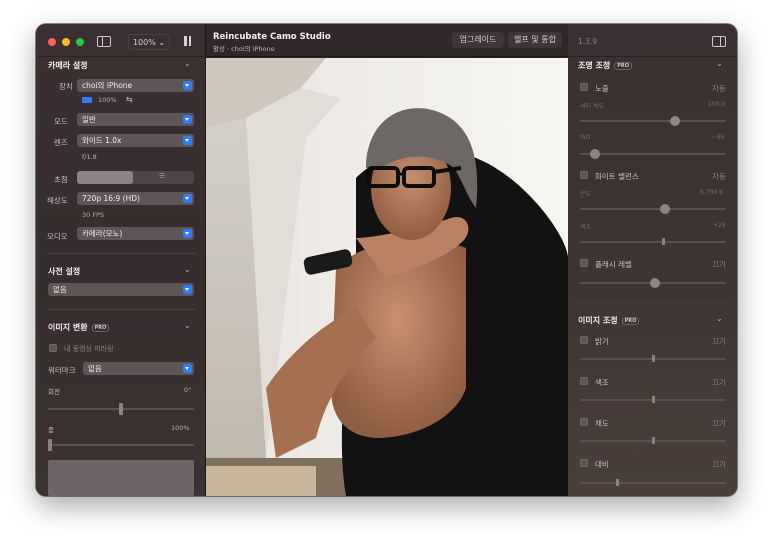  I want to click on app-title: Reincubate Camo Studio, so click(272, 37).